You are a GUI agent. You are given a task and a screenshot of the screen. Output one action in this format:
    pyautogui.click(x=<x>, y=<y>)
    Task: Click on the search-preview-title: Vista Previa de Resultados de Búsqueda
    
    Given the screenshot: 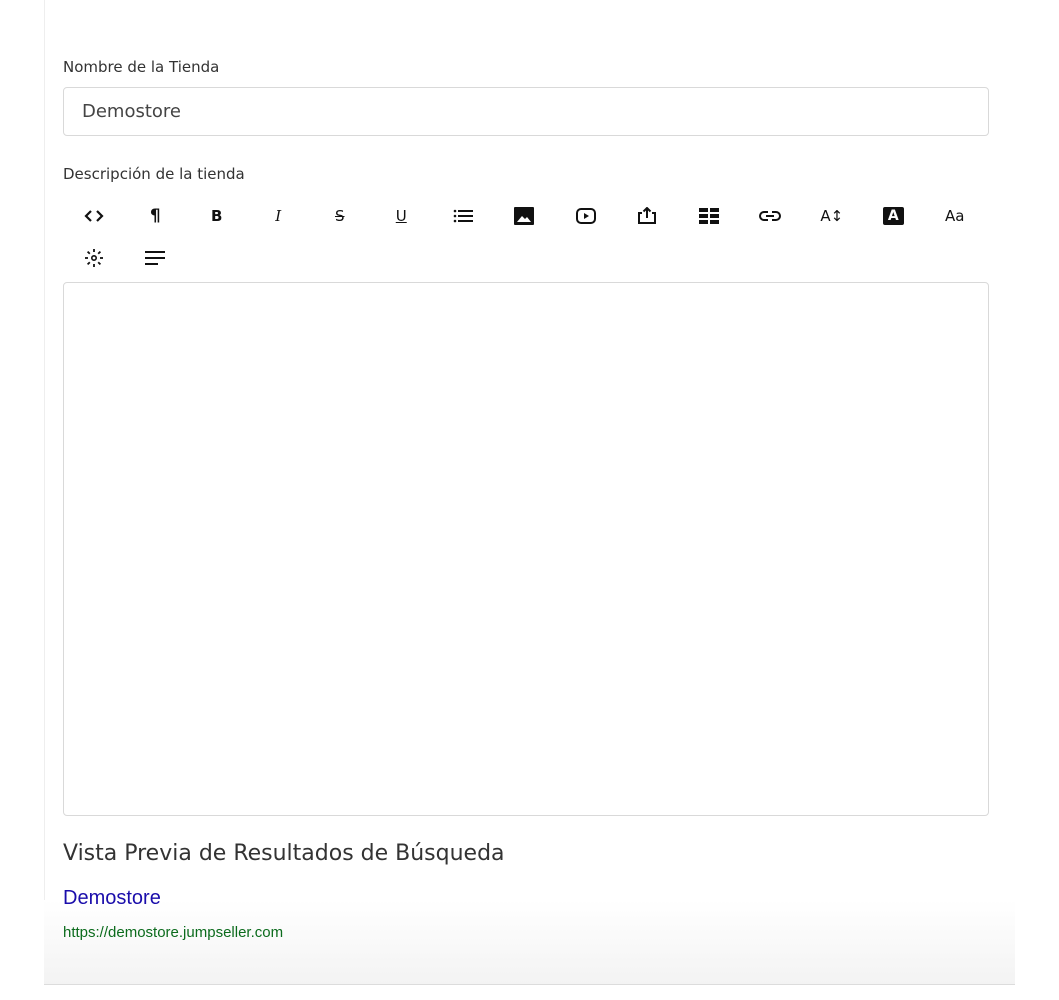 What is the action you would take?
    pyautogui.click(x=284, y=853)
    